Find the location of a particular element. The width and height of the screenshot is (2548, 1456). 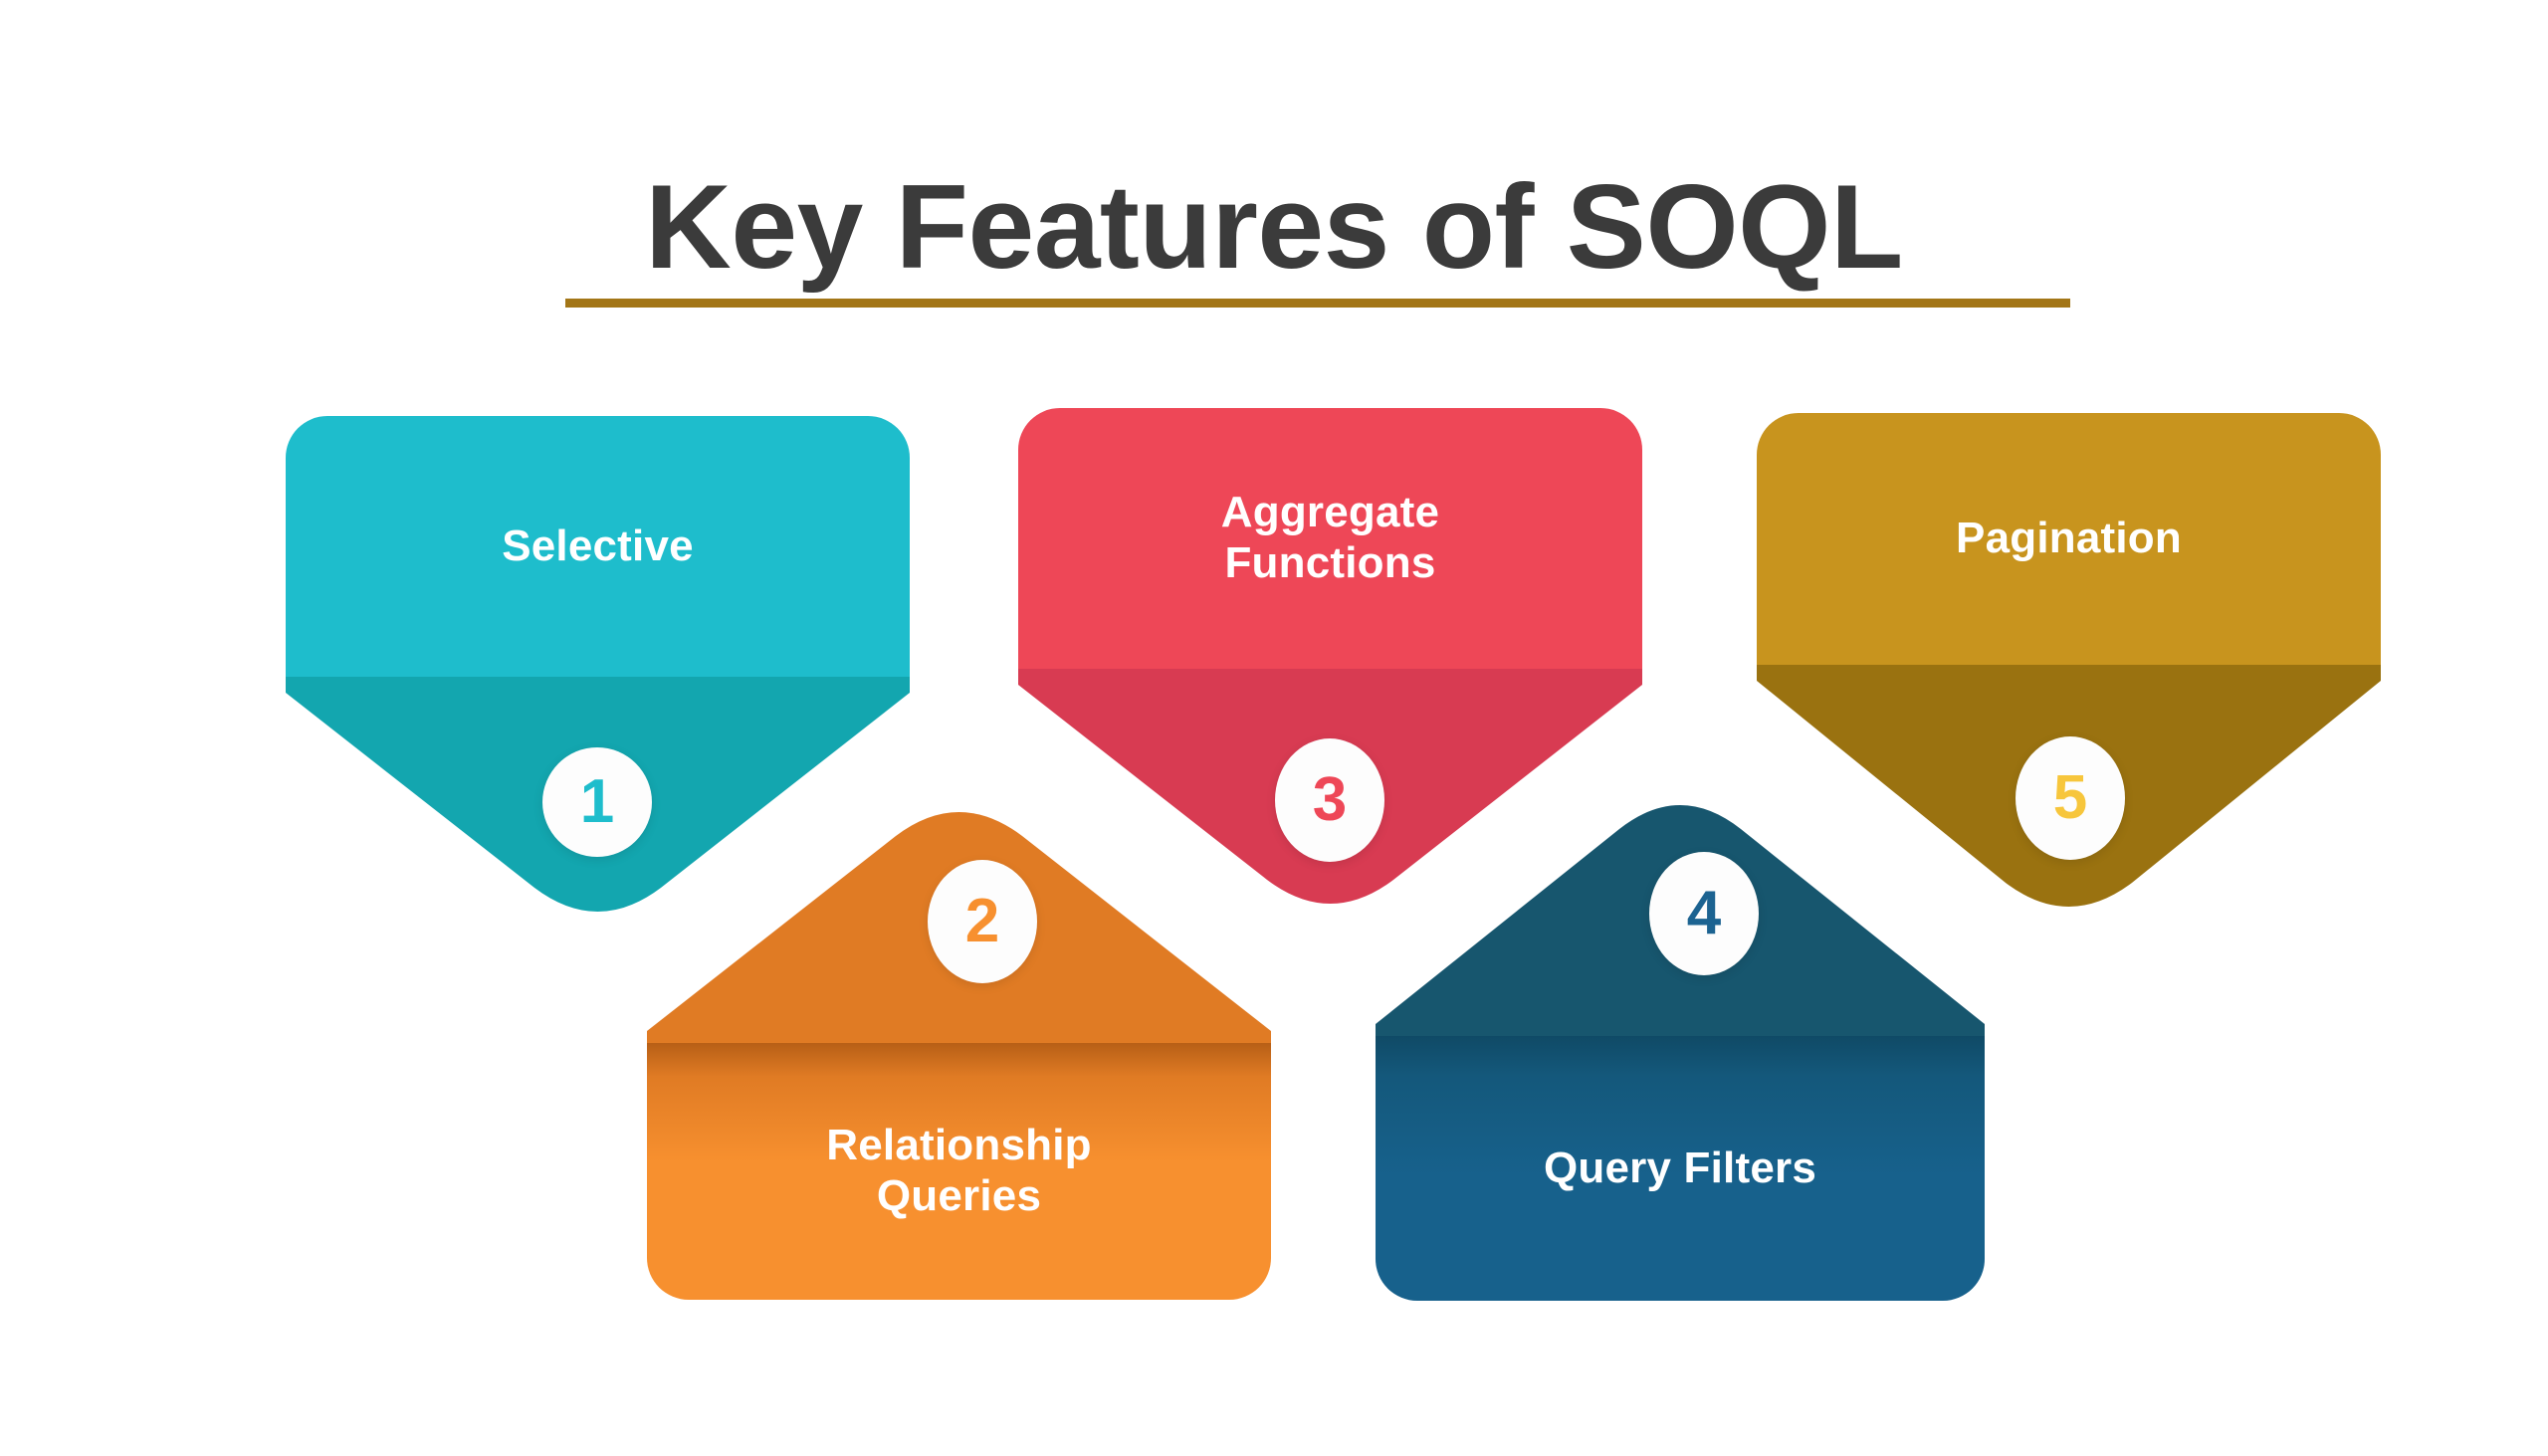

card-label-5: Pagination is located at coordinates (2069, 538).